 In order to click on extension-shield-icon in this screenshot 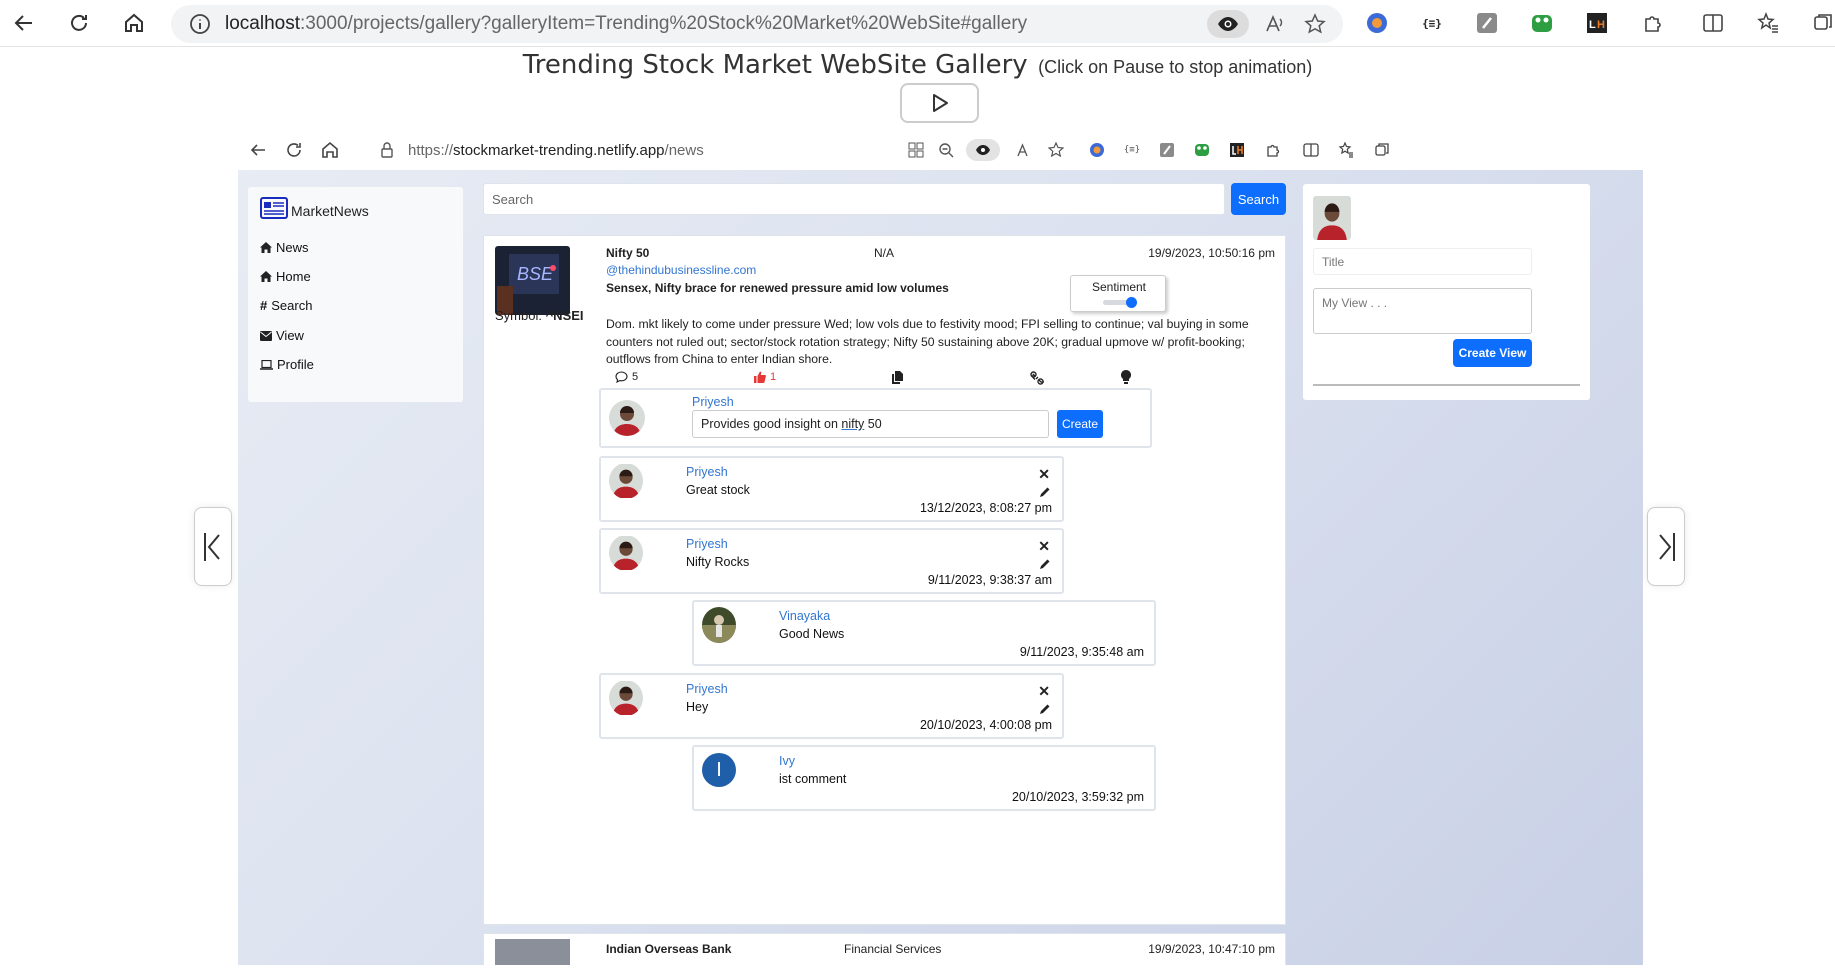, I will do `click(1377, 23)`.